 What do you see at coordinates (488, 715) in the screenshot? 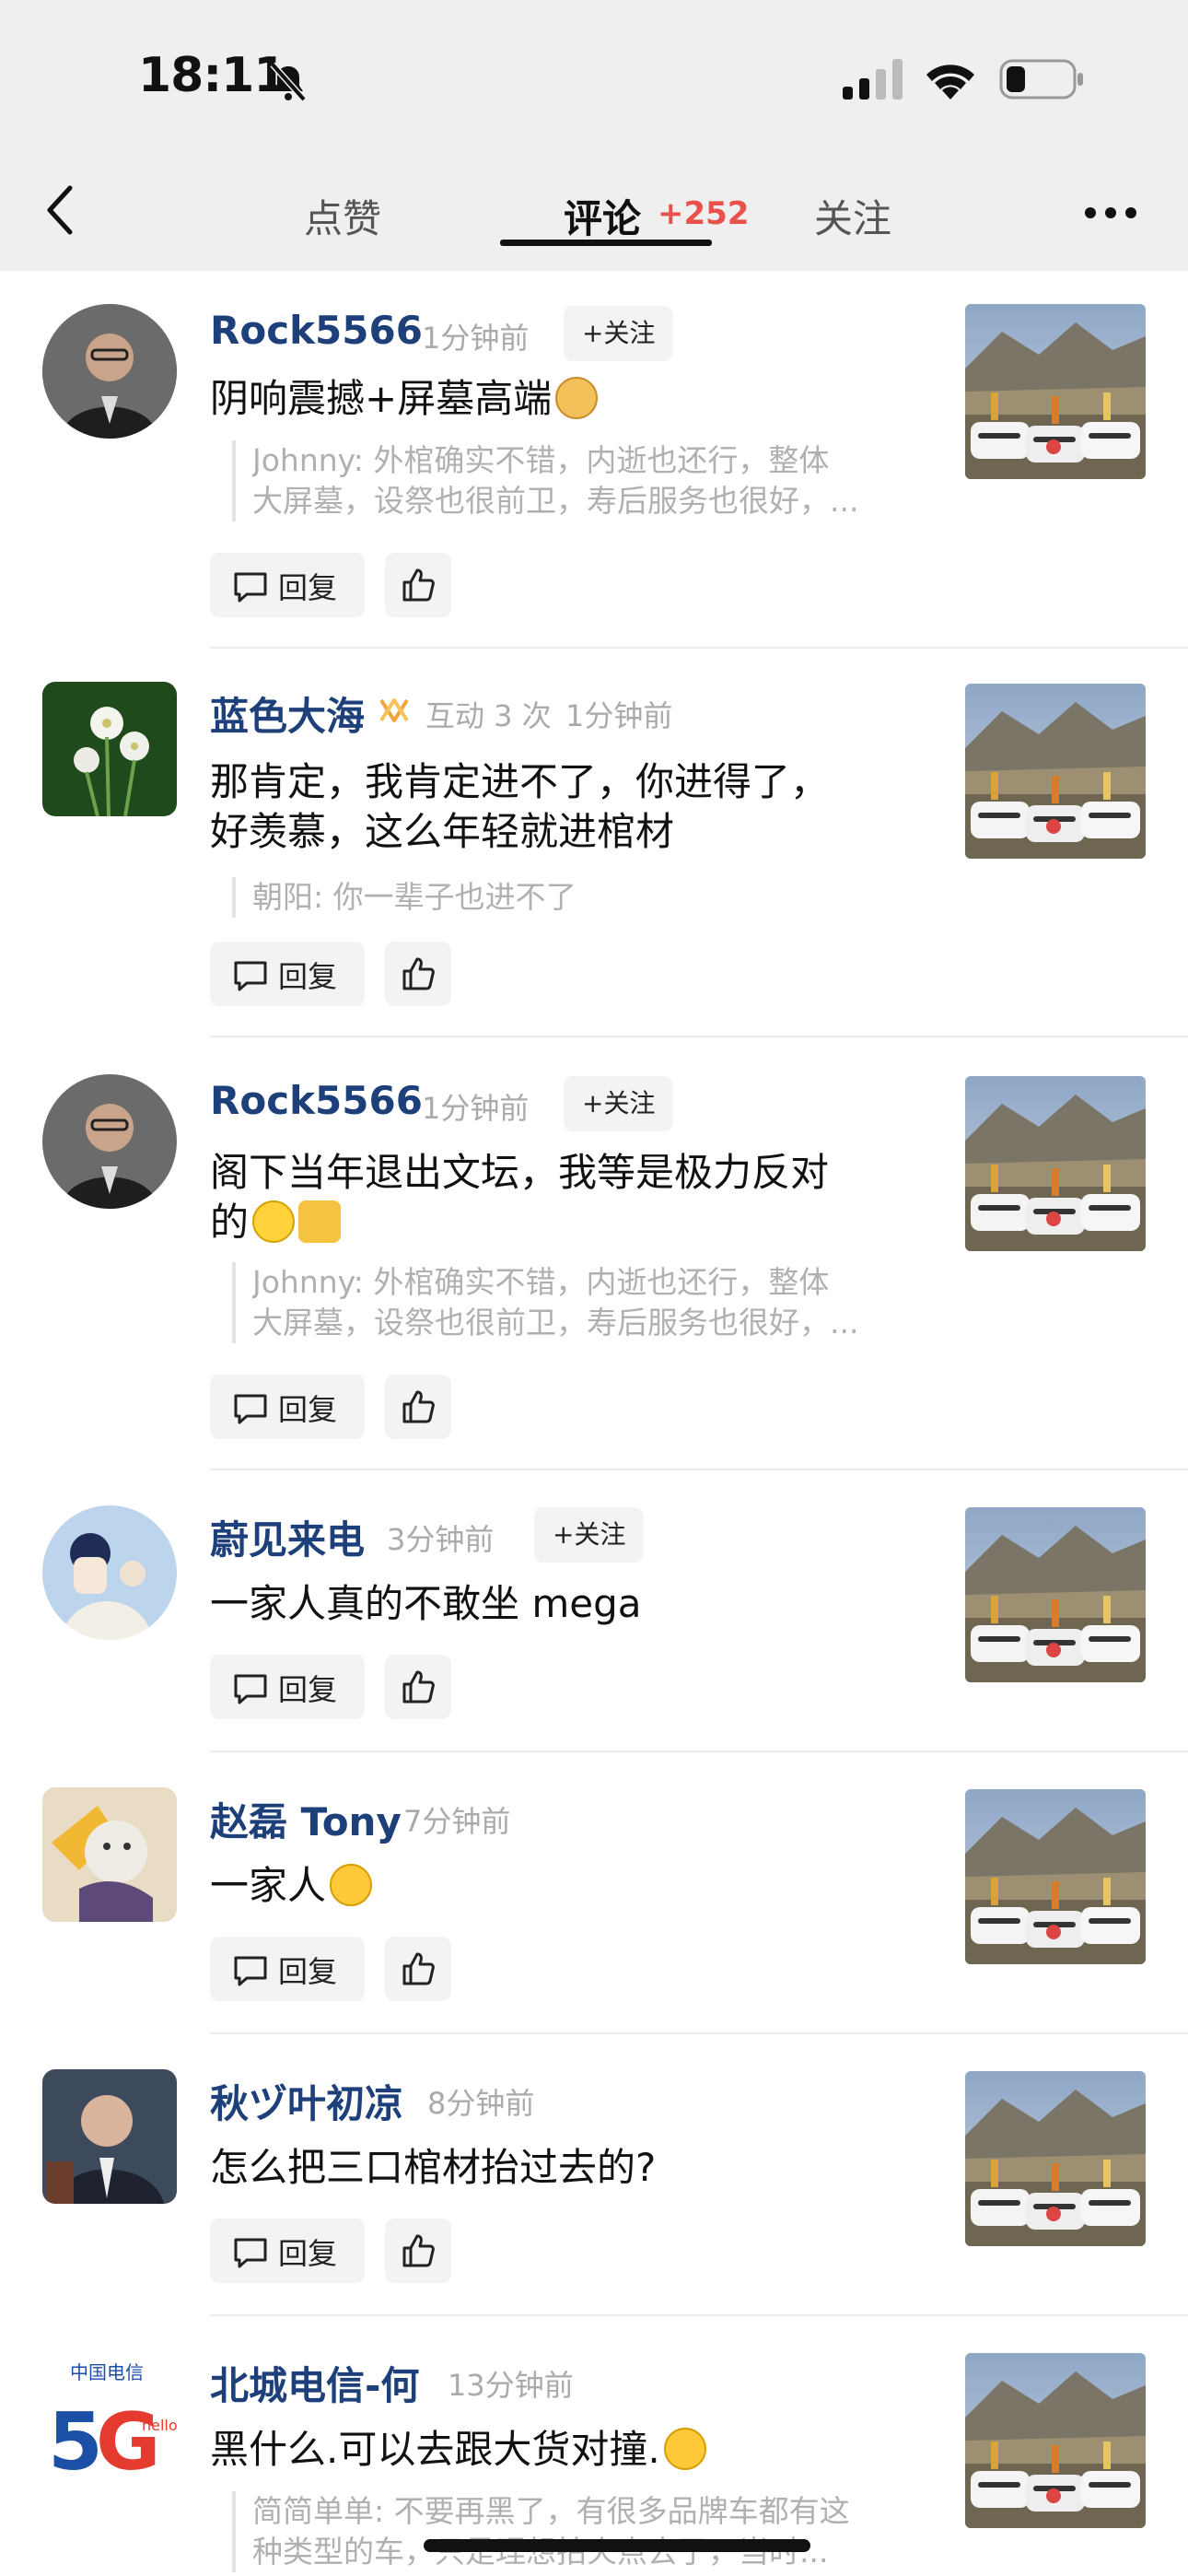
I see `interaction-count: 互动 3 次` at bounding box center [488, 715].